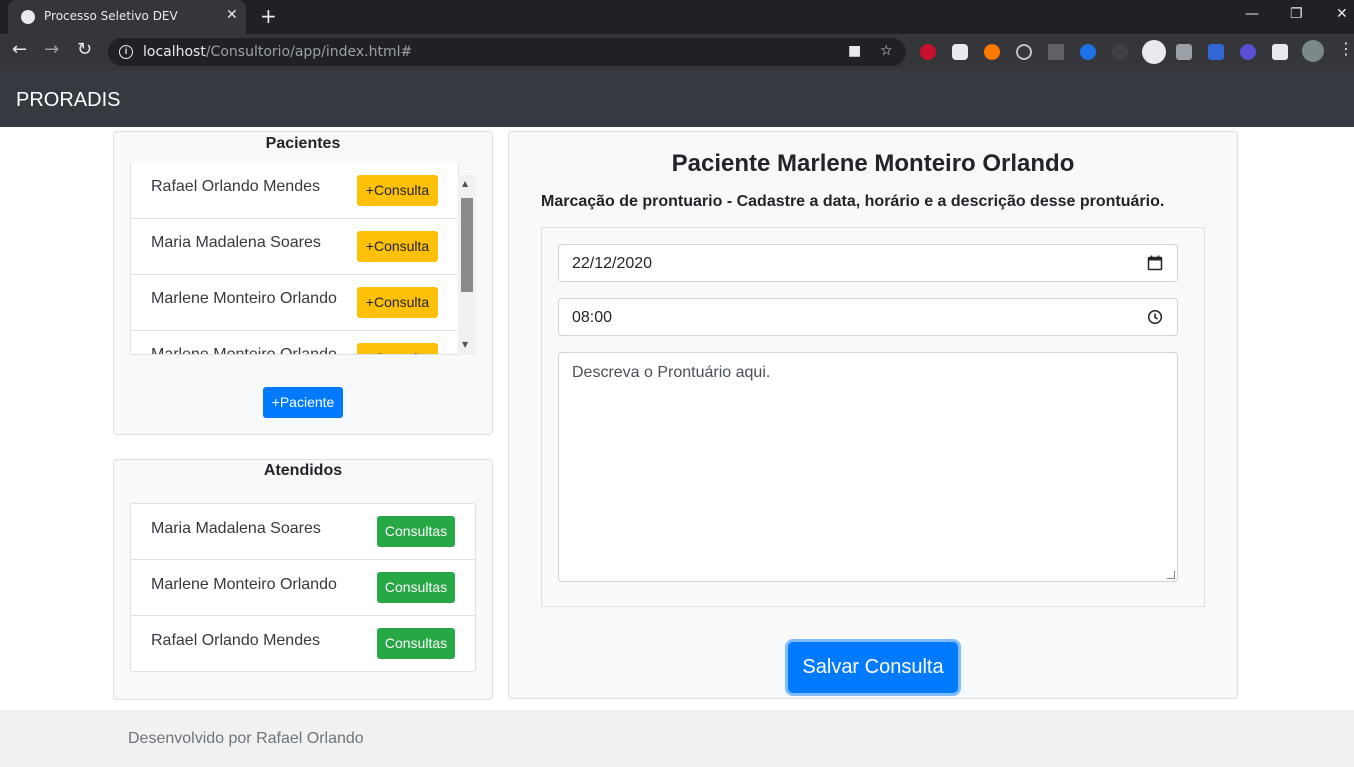 The height and width of the screenshot is (767, 1354). What do you see at coordinates (465, 183) in the screenshot?
I see `scroll-up-icon: ▲` at bounding box center [465, 183].